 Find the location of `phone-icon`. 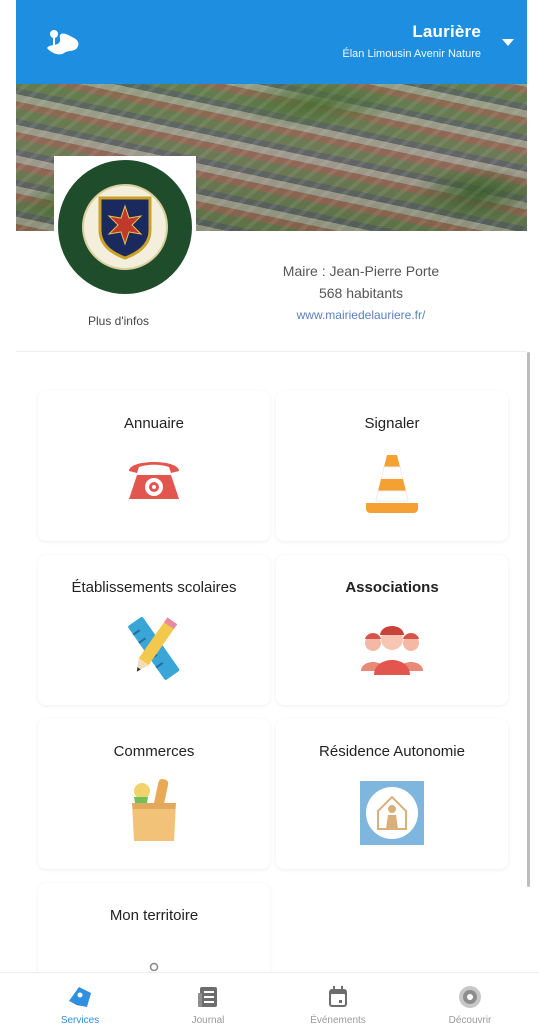

phone-icon is located at coordinates (154, 480).